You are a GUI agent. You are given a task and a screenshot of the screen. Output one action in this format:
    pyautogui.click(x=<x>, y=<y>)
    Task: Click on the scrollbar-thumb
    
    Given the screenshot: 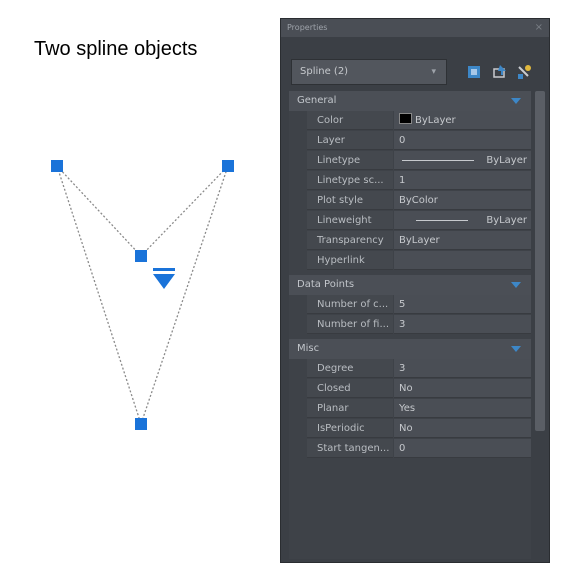 What is the action you would take?
    pyautogui.click(x=540, y=261)
    